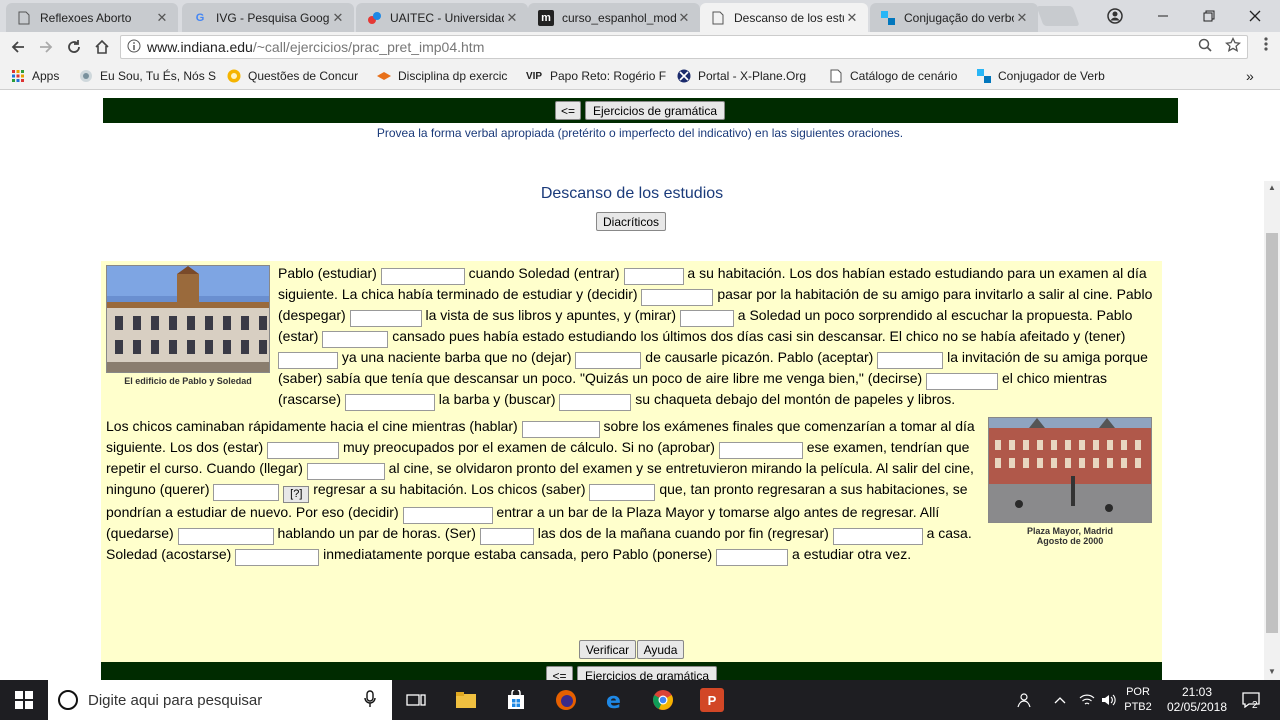 The image size is (1280, 720). What do you see at coordinates (631, 221) in the screenshot?
I see `diacritics-button: Diacríticos` at bounding box center [631, 221].